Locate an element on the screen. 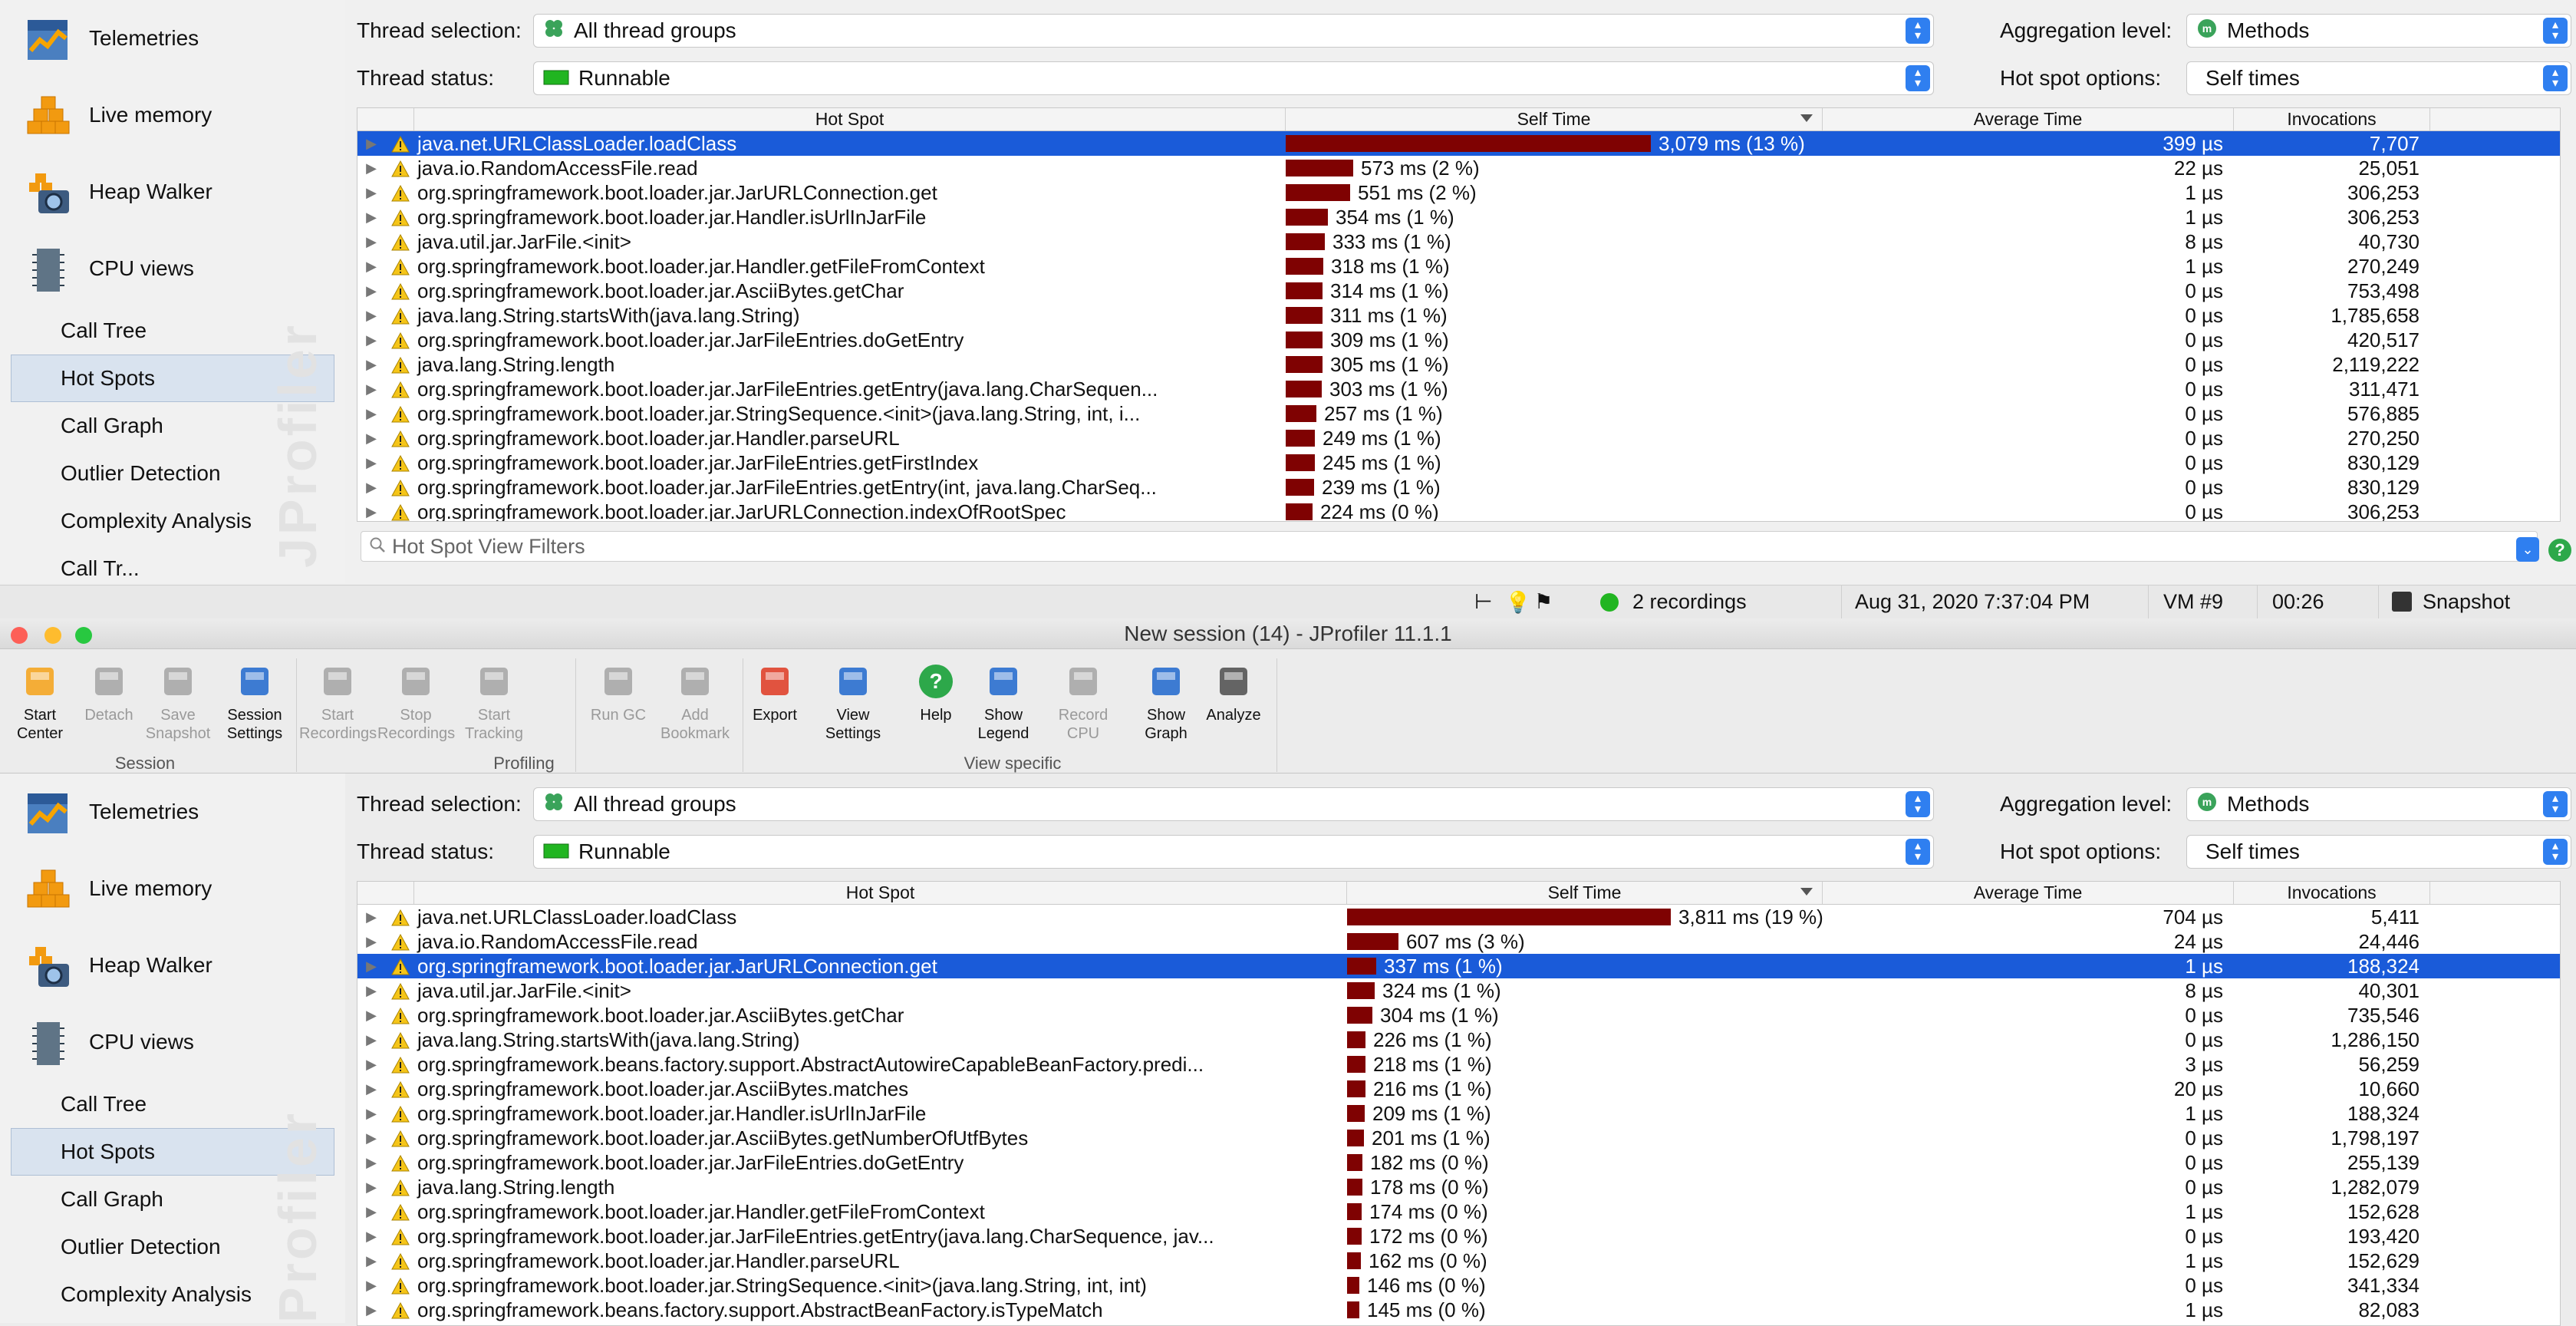 Image resolution: width=2576 pixels, height=1326 pixels. sidebar-item-heap-walker: Heap Walker is located at coordinates (172, 966).